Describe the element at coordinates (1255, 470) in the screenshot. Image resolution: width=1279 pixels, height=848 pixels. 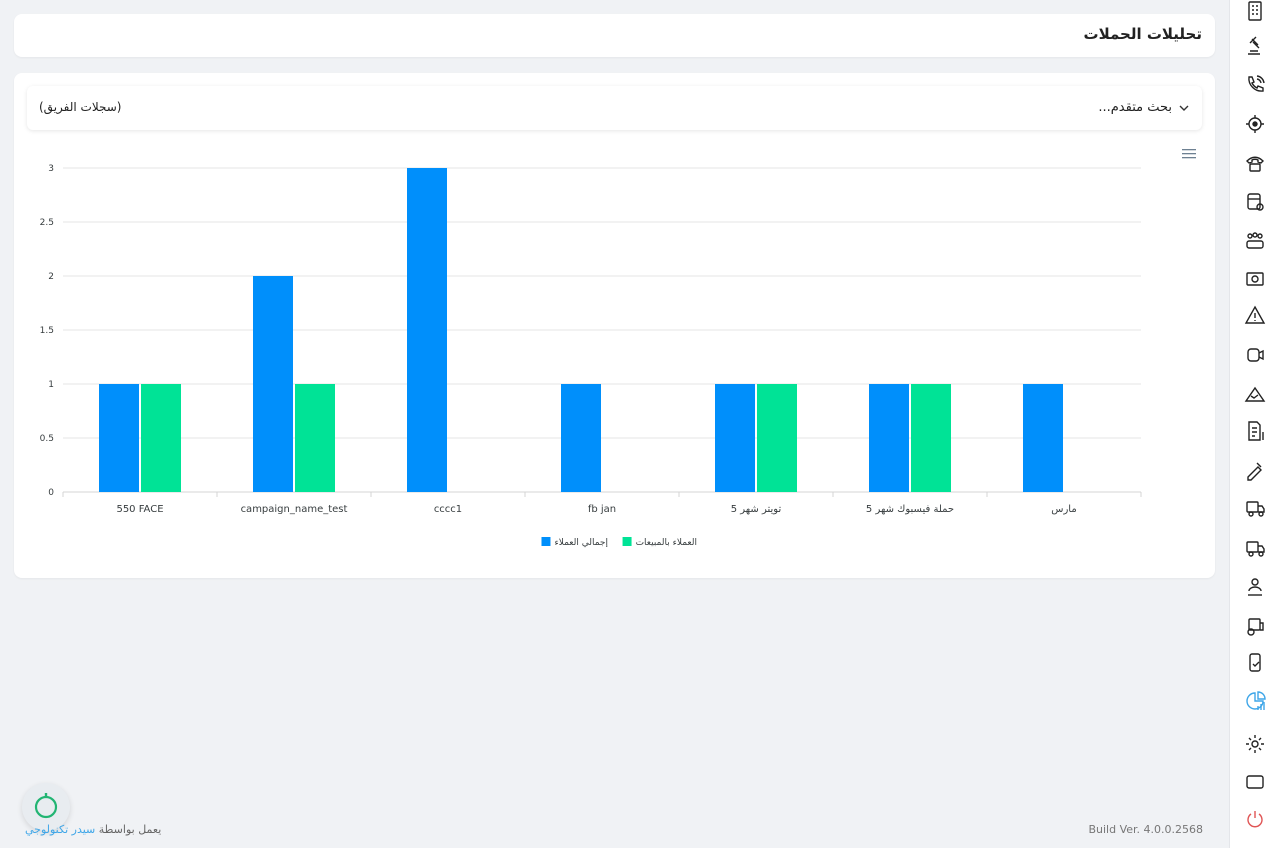
I see `sign-icon` at that location.